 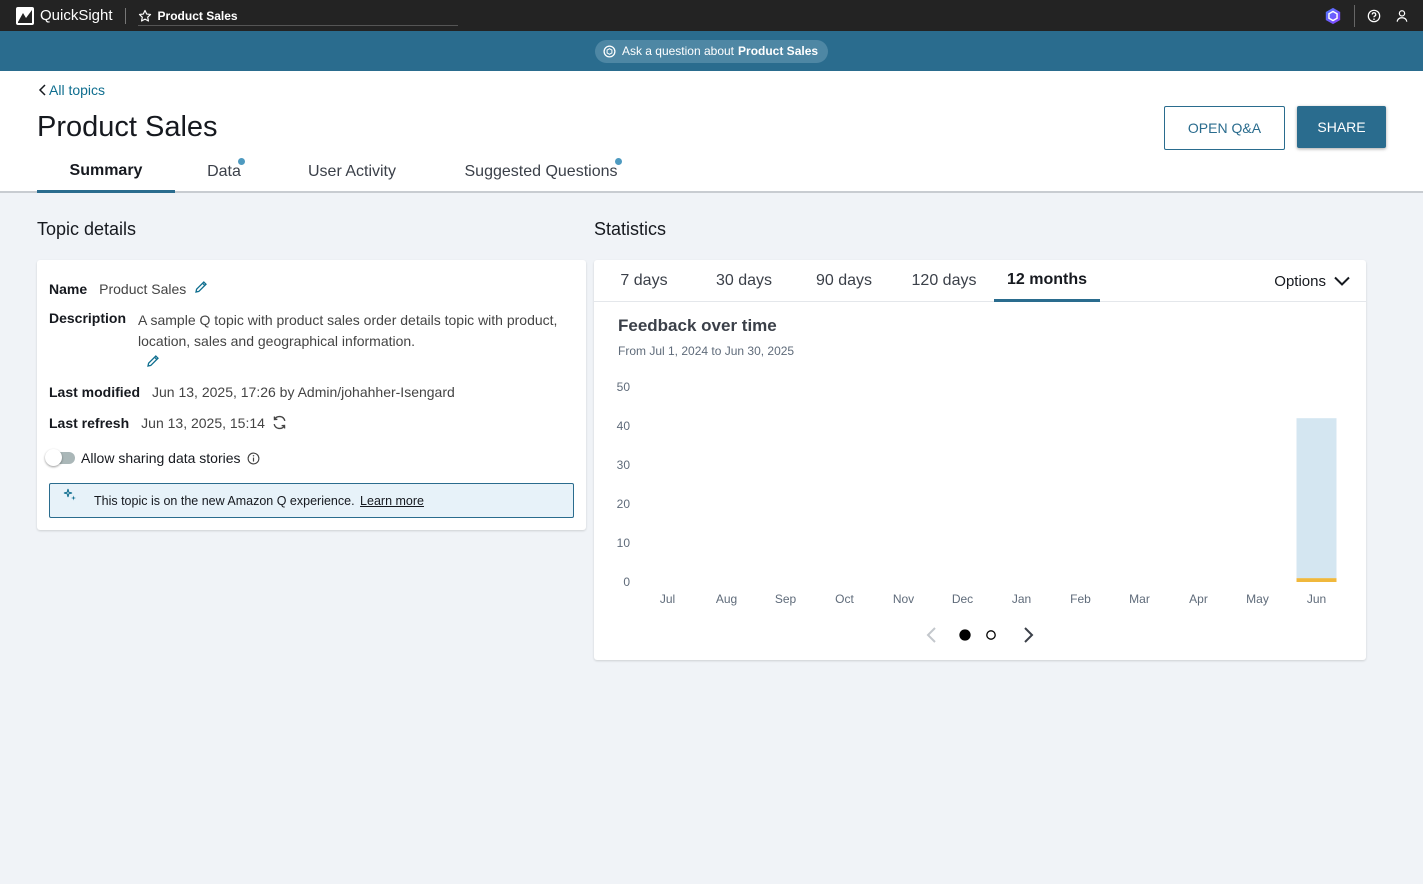 I want to click on tab-summary-label: Summary, so click(x=106, y=170).